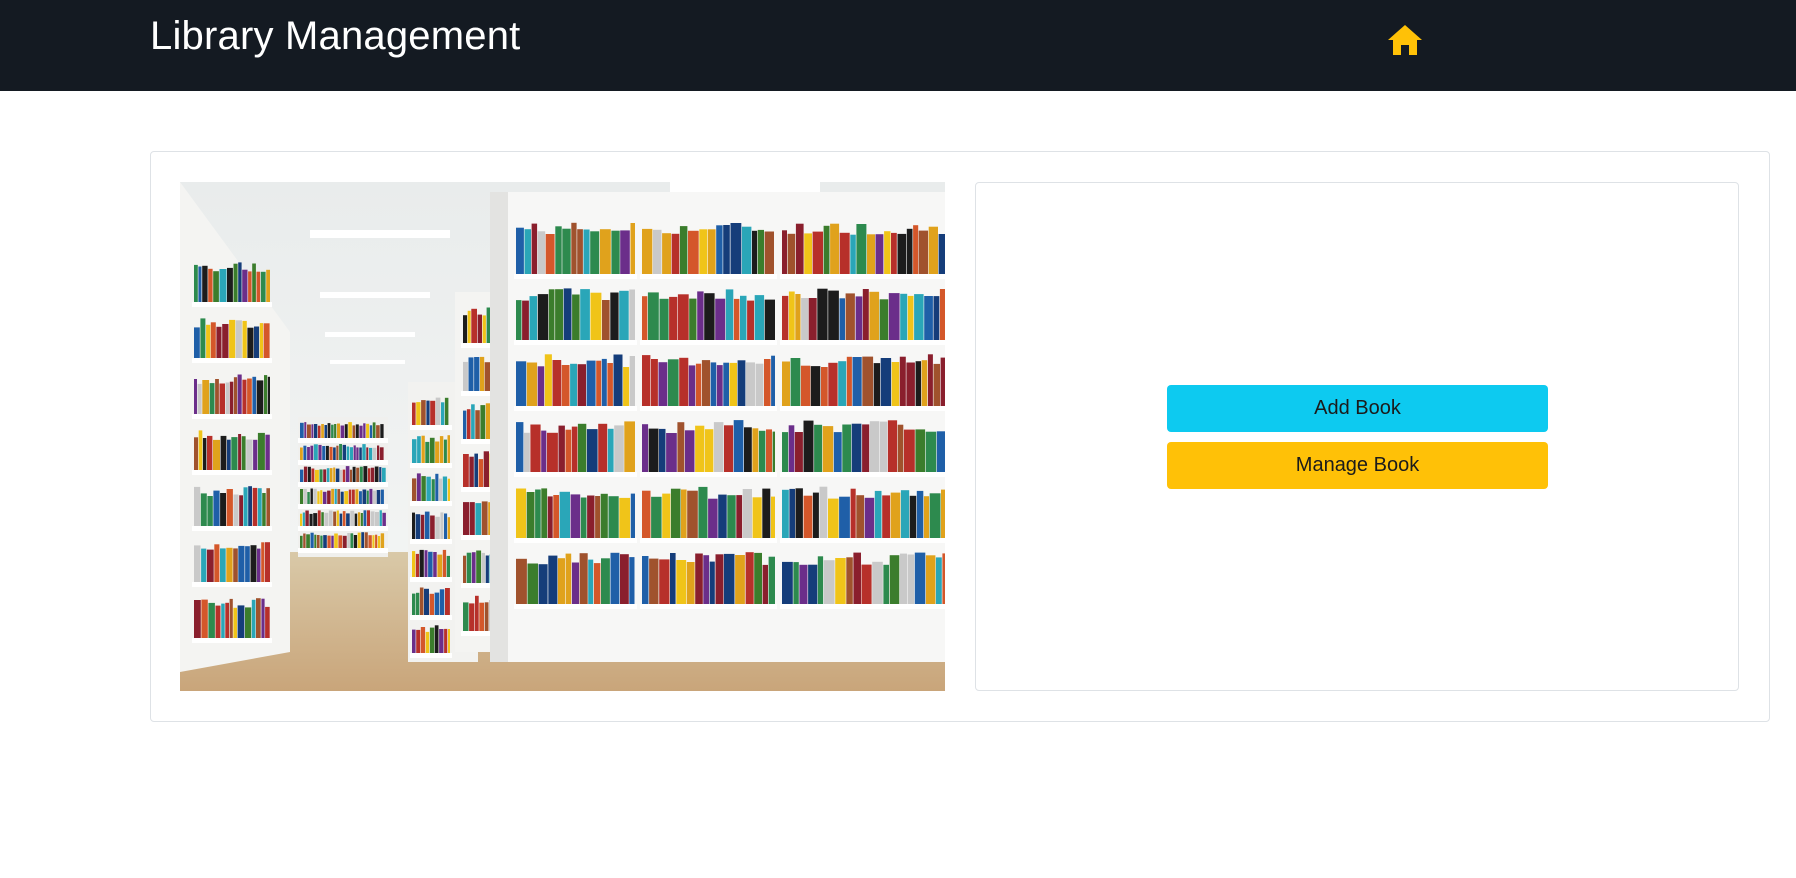 Image resolution: width=1796 pixels, height=878 pixels. I want to click on home-icon, so click(1405, 42).